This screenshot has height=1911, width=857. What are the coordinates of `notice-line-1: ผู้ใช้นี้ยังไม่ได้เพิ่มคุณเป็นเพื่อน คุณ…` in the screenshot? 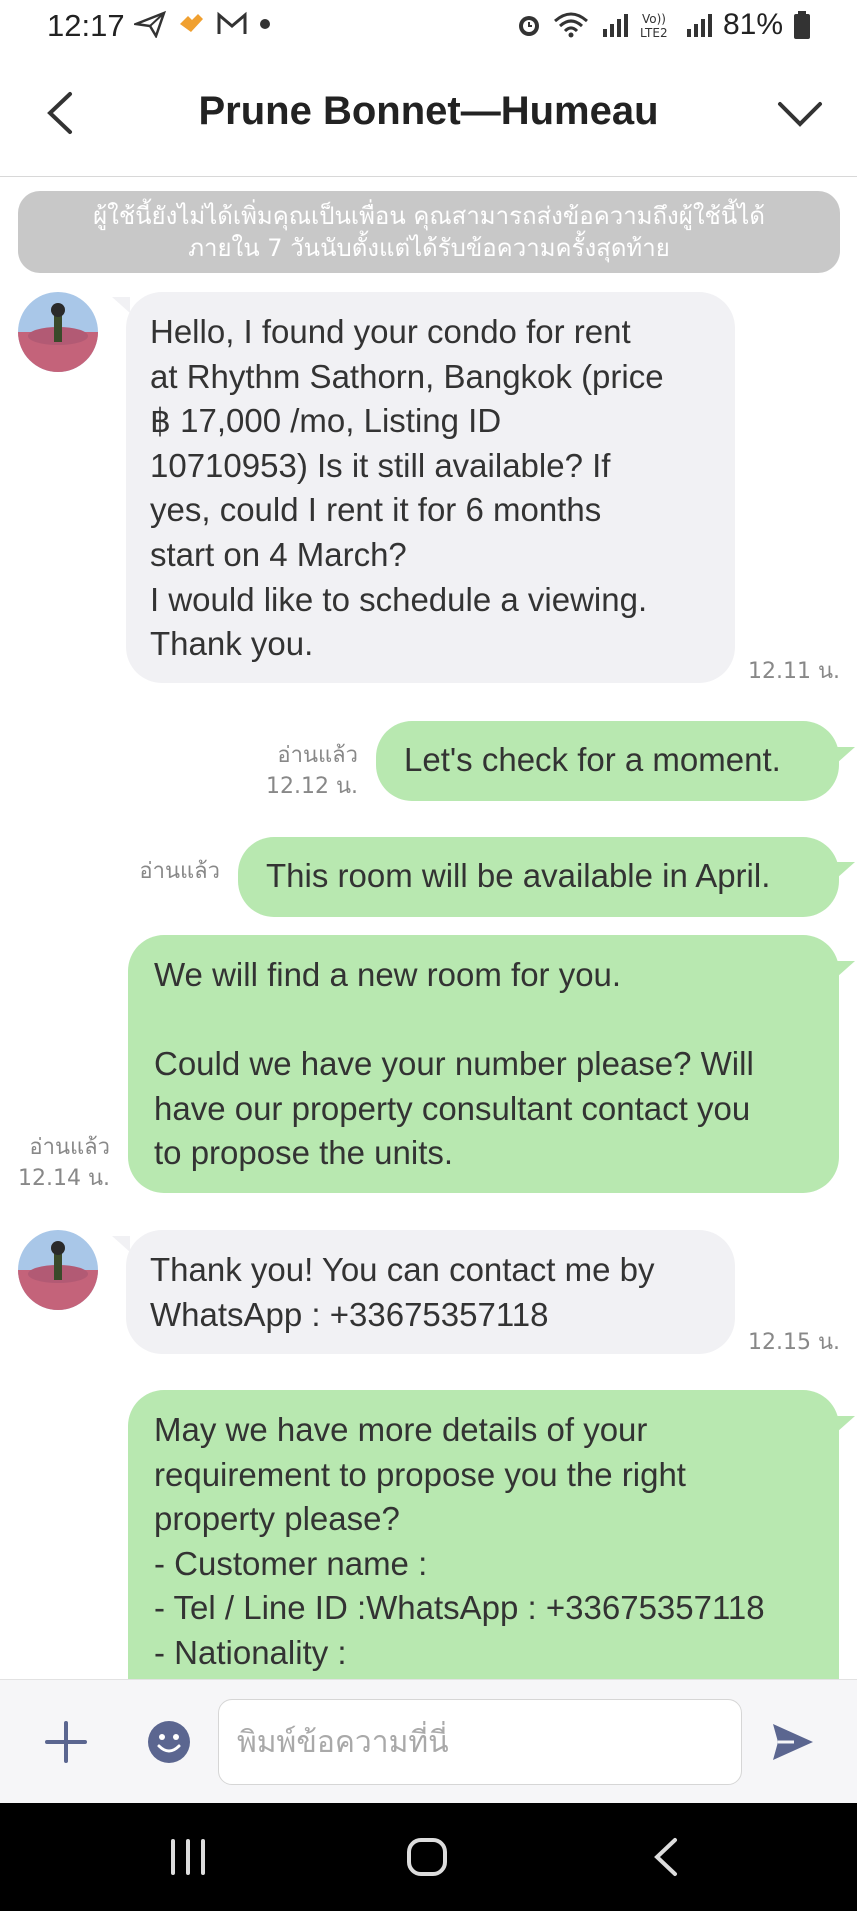 It's located at (429, 216).